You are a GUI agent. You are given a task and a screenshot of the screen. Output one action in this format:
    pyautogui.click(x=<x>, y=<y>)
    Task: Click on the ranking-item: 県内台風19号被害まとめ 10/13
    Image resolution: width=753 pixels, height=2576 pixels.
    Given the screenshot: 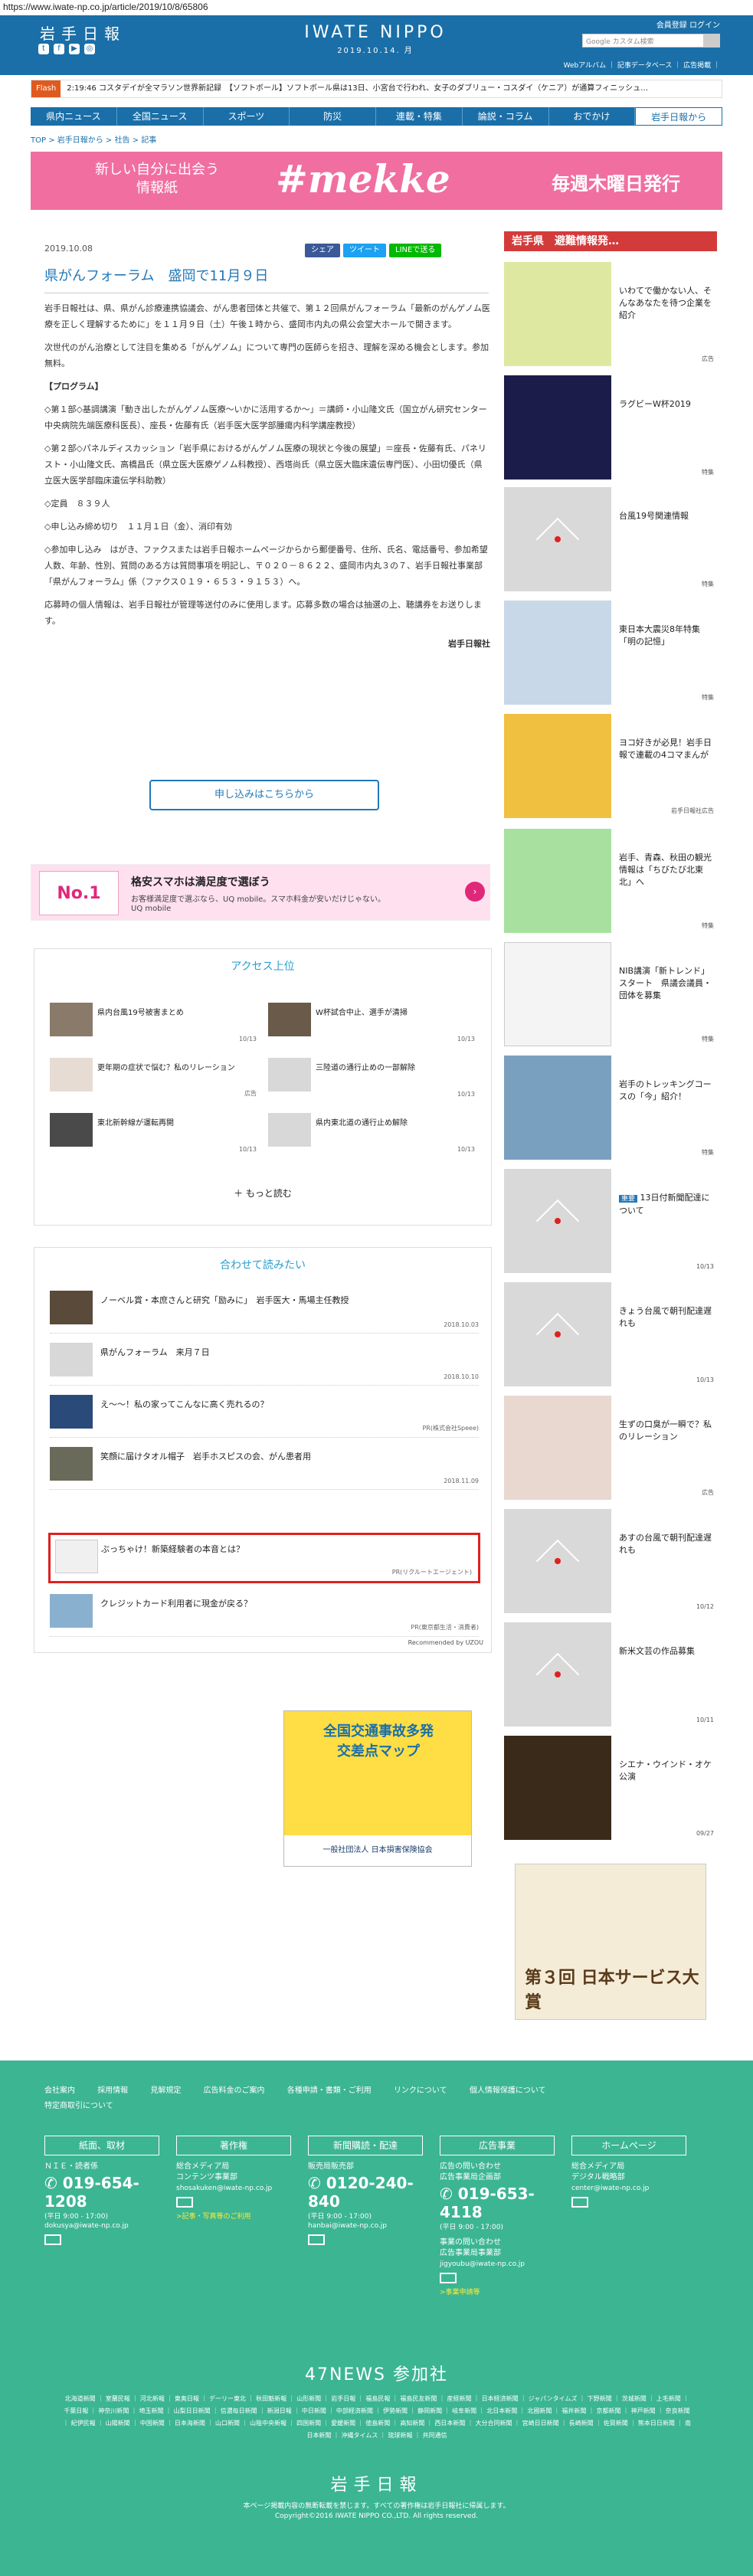 What is the action you would take?
    pyautogui.click(x=153, y=1023)
    